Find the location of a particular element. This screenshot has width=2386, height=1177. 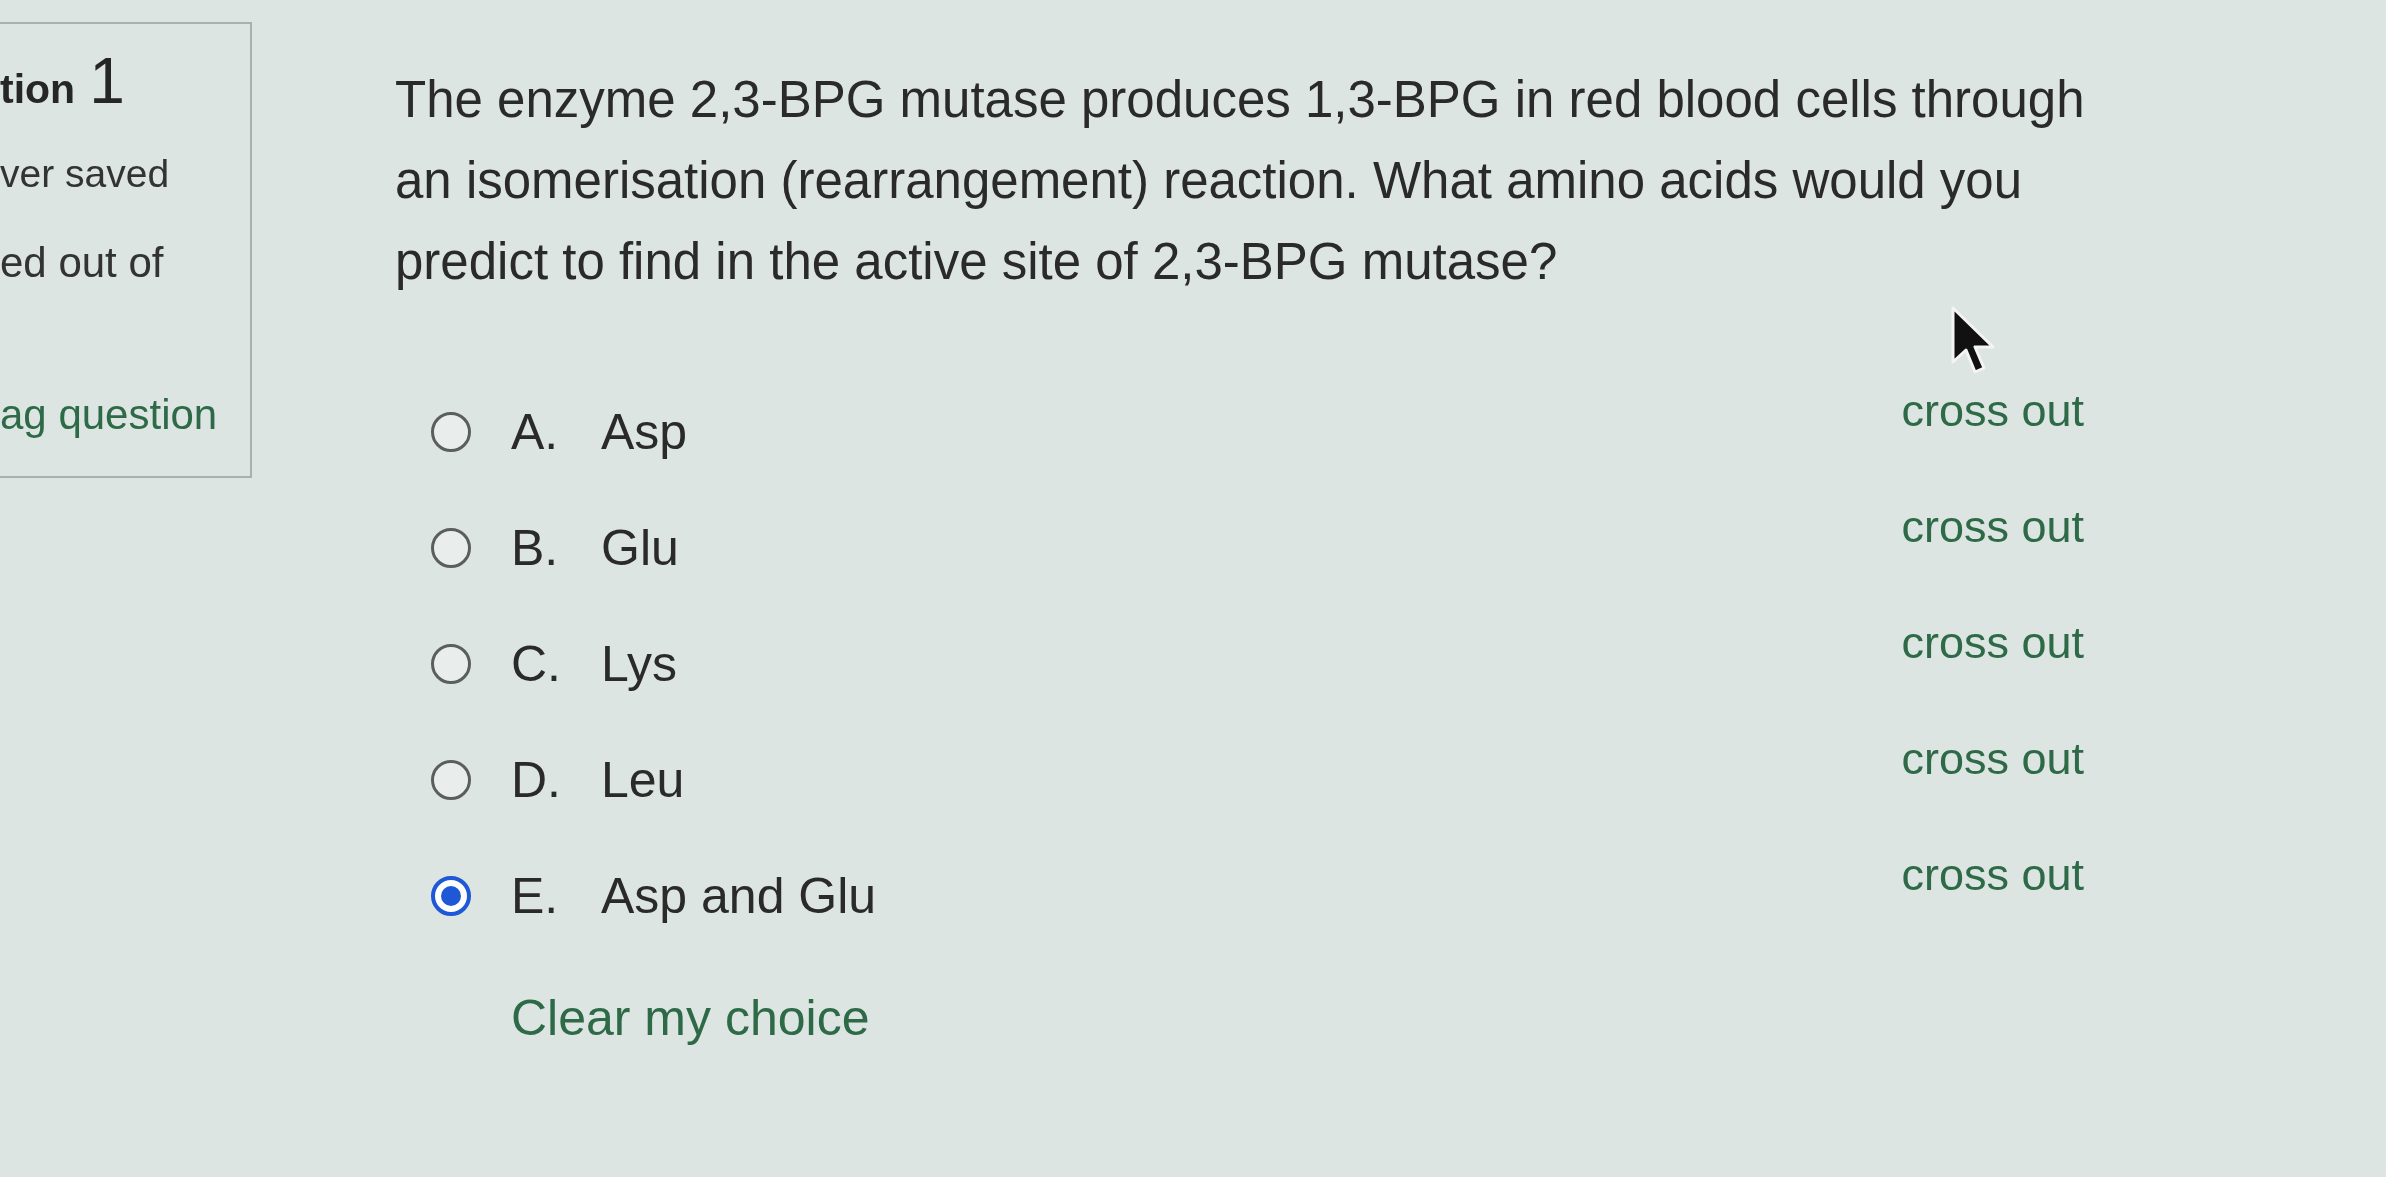

option-label: Asp is located at coordinates (644, 432).